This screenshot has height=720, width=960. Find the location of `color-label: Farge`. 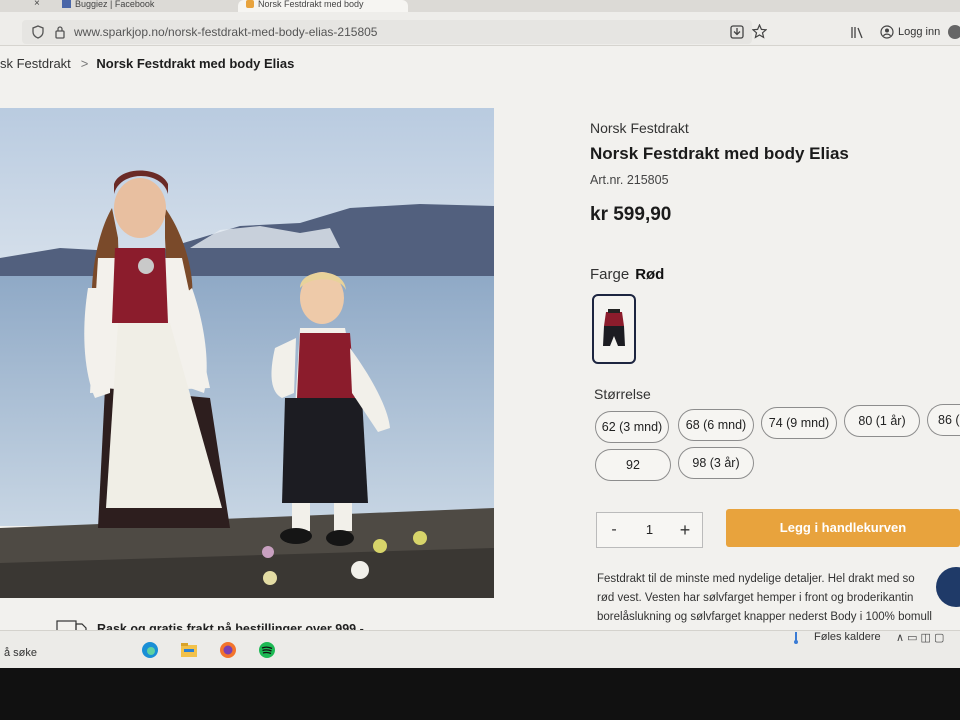

color-label: Farge is located at coordinates (610, 274).